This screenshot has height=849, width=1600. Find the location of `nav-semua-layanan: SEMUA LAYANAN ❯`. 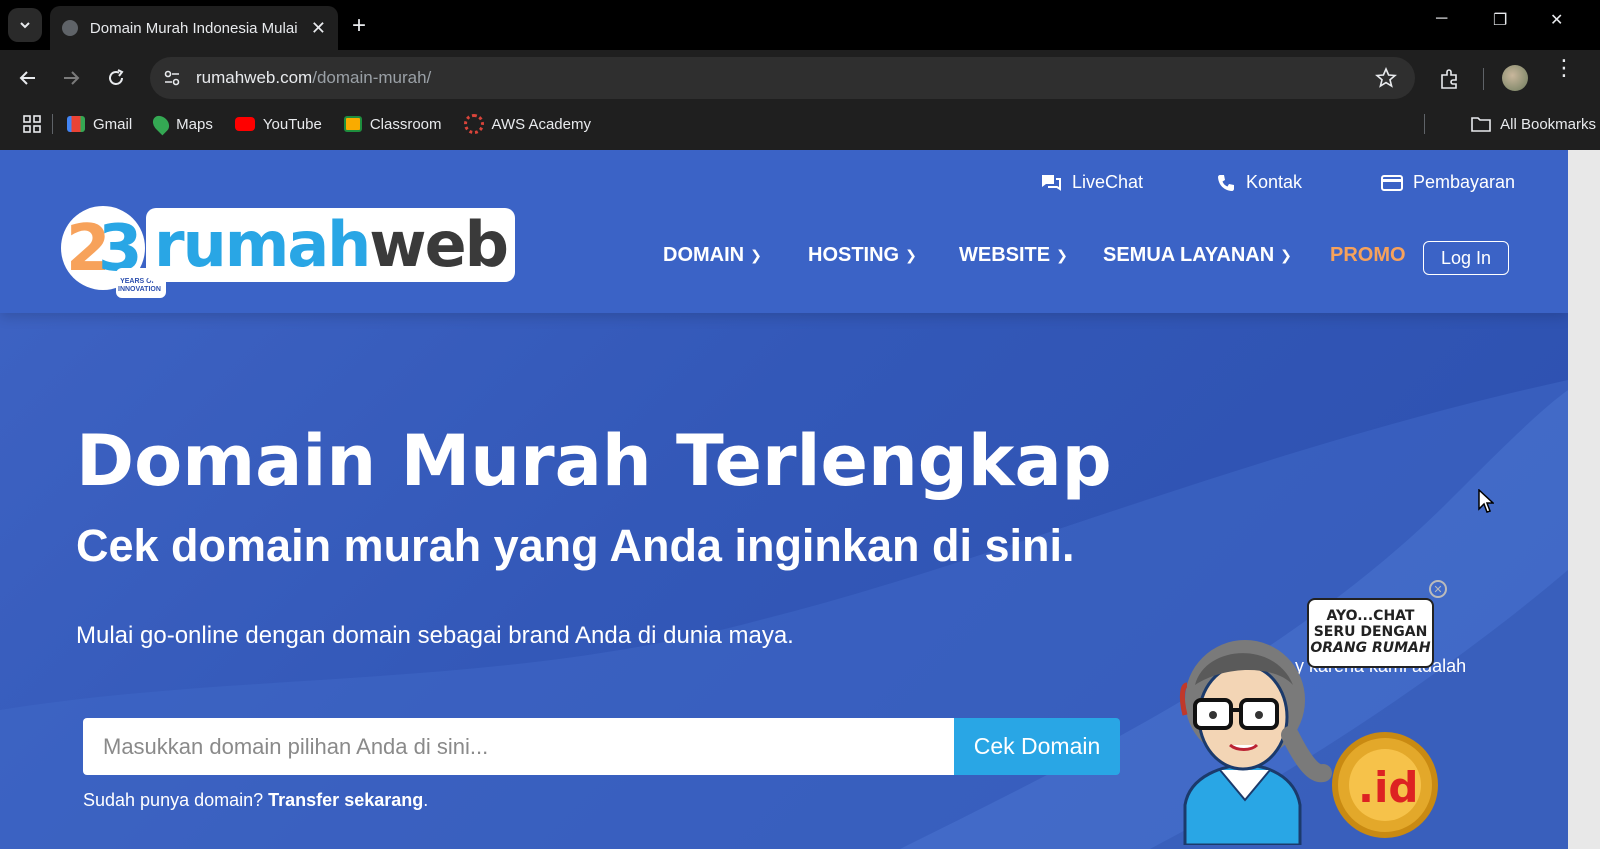

nav-semua-layanan: SEMUA LAYANAN ❯ is located at coordinates (1197, 255).